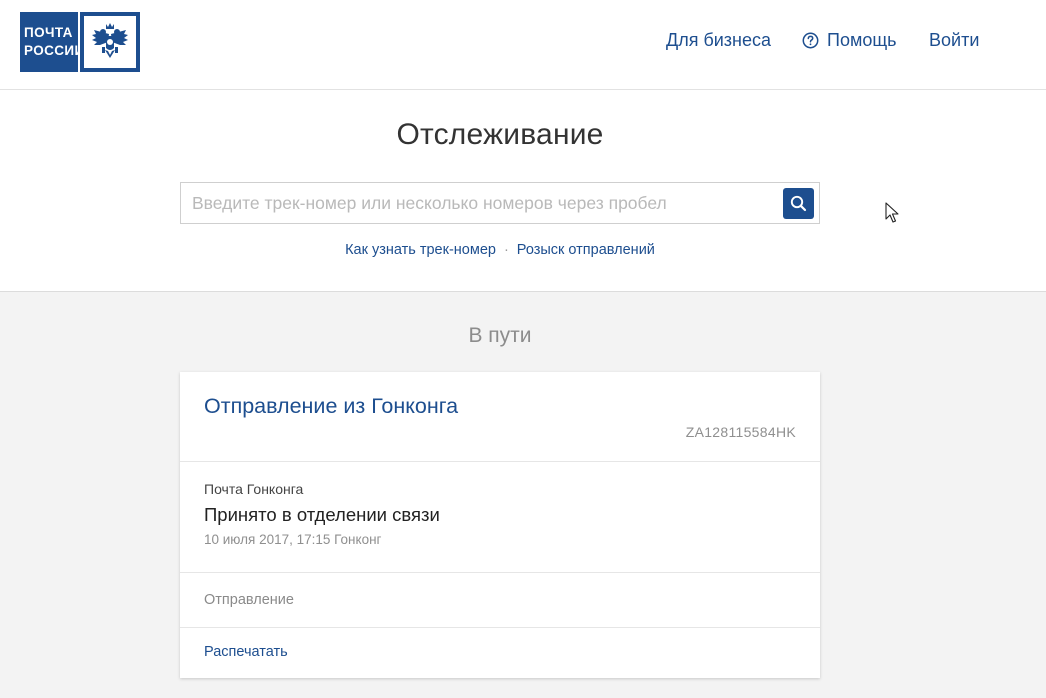 This screenshot has width=1046, height=698. Describe the element at coordinates (500, 134) in the screenshot. I see `page-title: Отслеживание` at that location.